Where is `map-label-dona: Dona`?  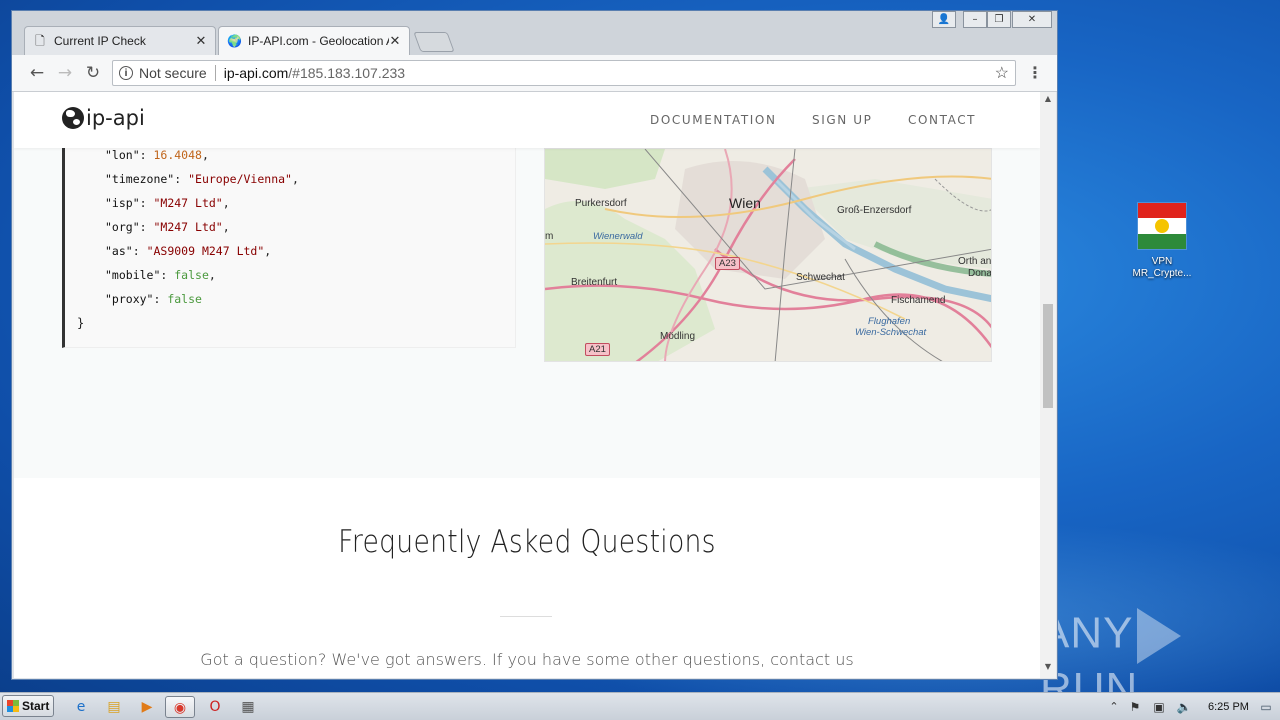 map-label-dona: Dona is located at coordinates (980, 273).